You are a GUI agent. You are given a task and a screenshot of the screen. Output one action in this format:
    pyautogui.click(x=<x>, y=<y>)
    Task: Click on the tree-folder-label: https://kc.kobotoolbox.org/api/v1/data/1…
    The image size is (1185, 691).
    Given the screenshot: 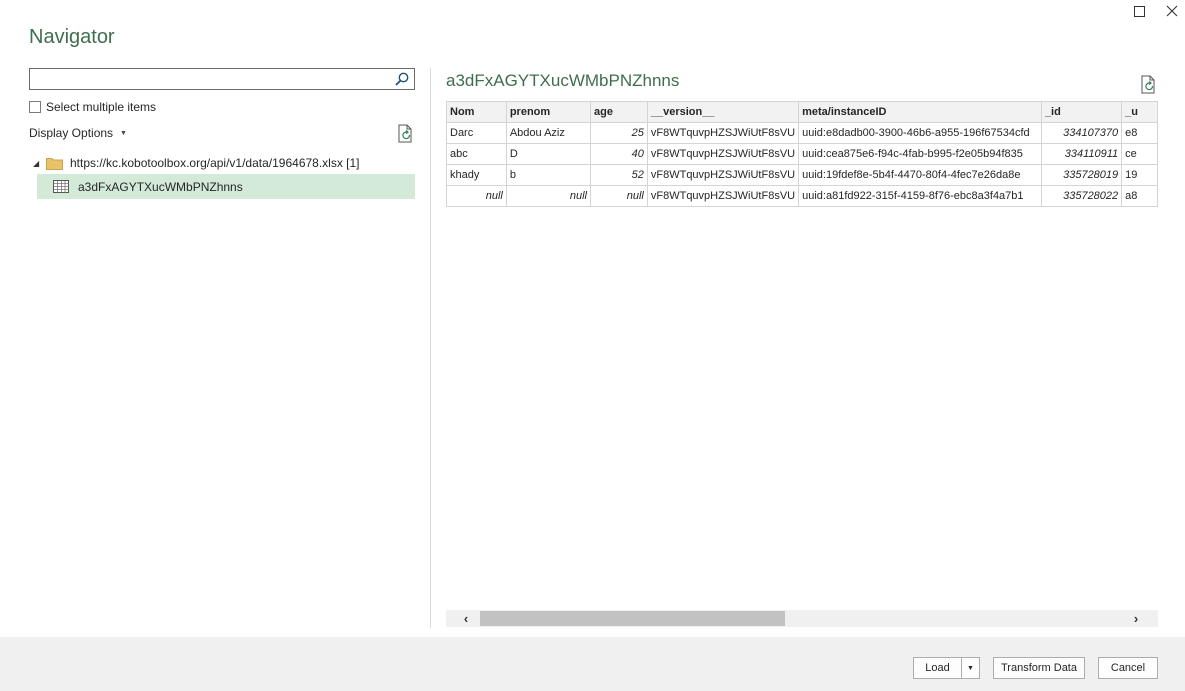 What is the action you would take?
    pyautogui.click(x=215, y=163)
    